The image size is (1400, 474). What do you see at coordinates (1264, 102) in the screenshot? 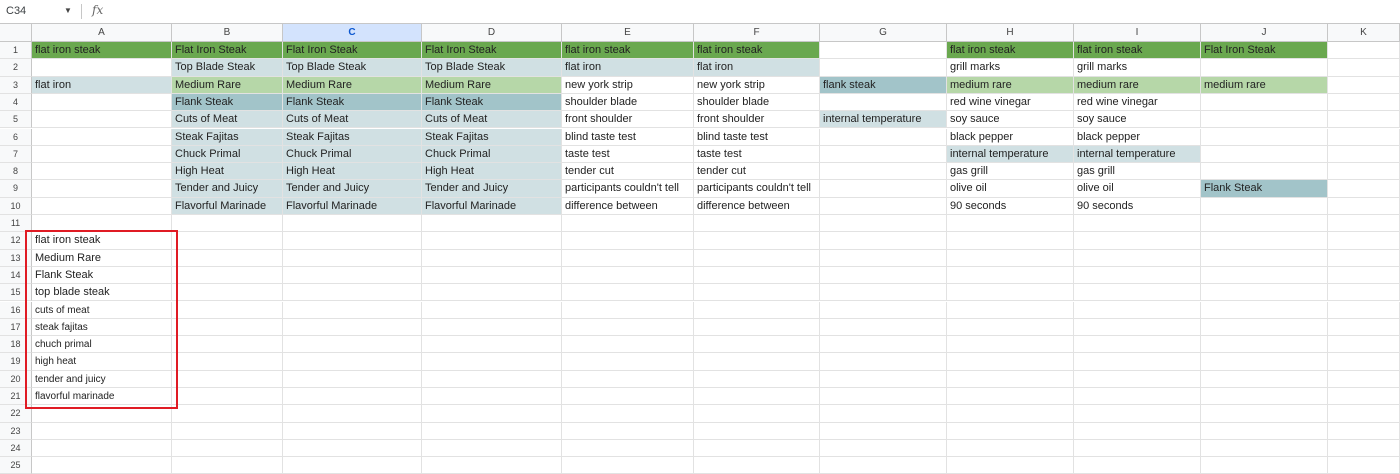
I see `cell-j4` at bounding box center [1264, 102].